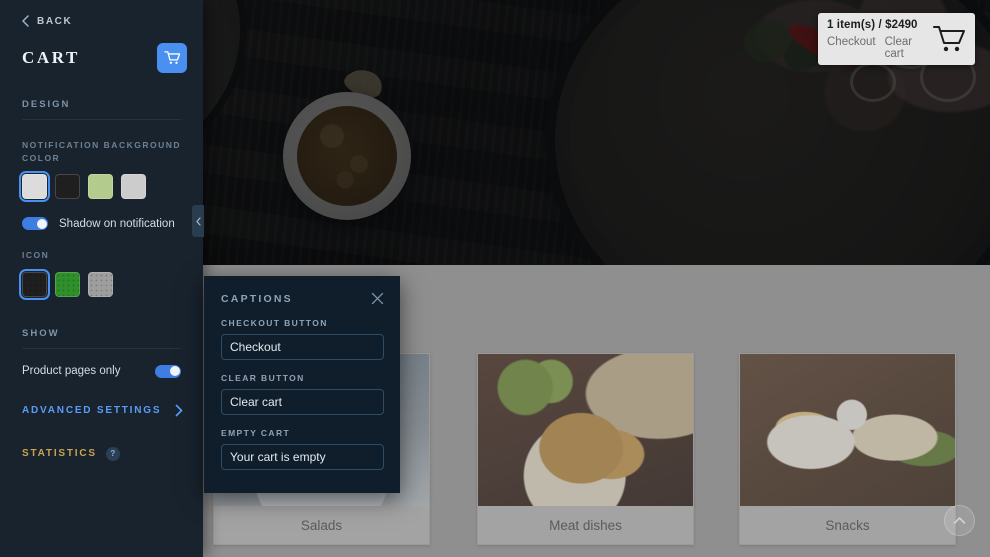  I want to click on color-swatch-gray, so click(133, 187).